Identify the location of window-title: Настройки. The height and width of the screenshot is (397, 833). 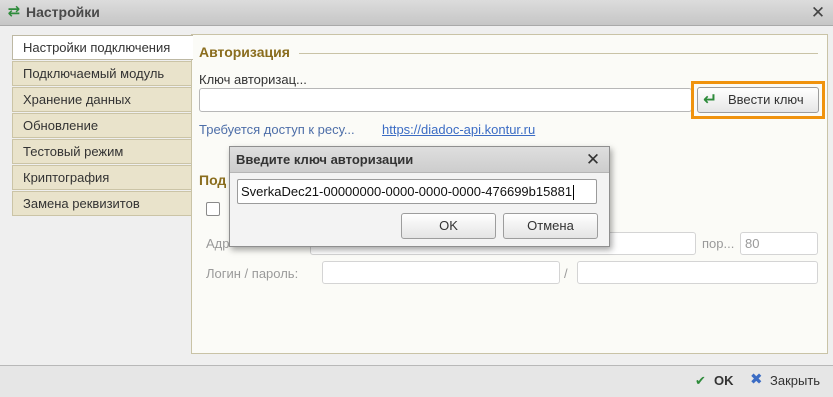
(63, 12).